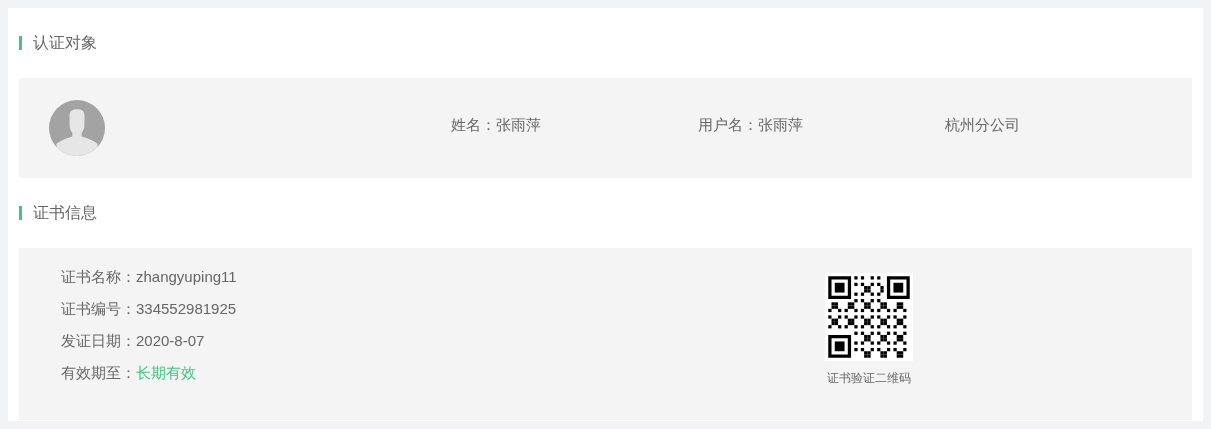  I want to click on field-label: 证书编号：, so click(98, 309).